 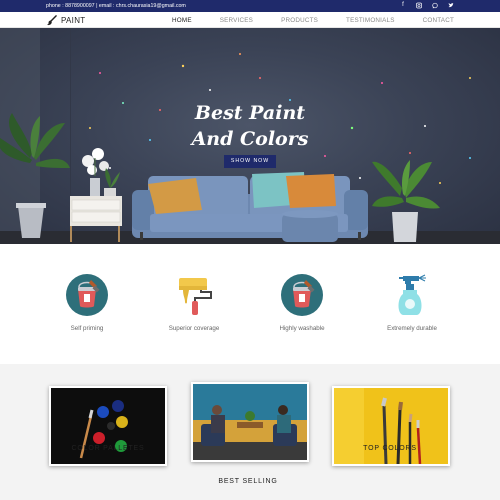 I want to click on top-colors-image, so click(x=391, y=426).